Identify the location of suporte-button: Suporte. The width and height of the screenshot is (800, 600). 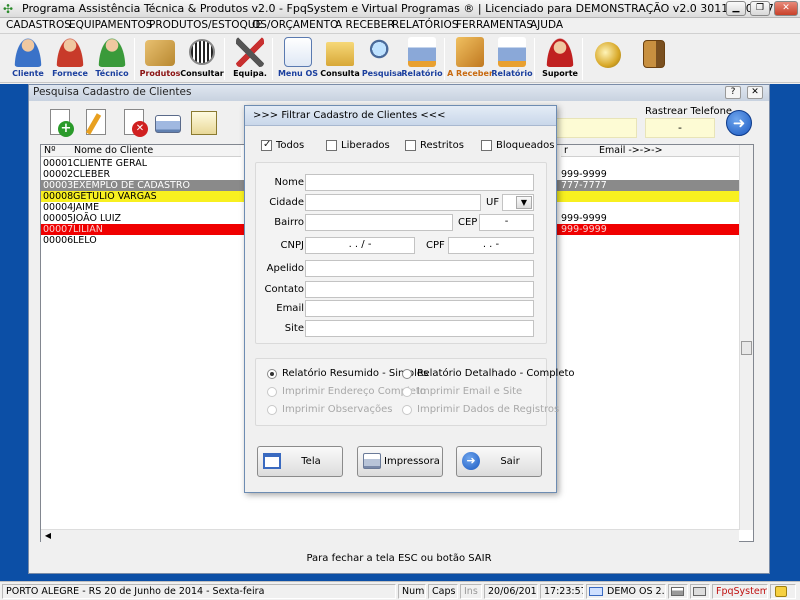
(560, 58).